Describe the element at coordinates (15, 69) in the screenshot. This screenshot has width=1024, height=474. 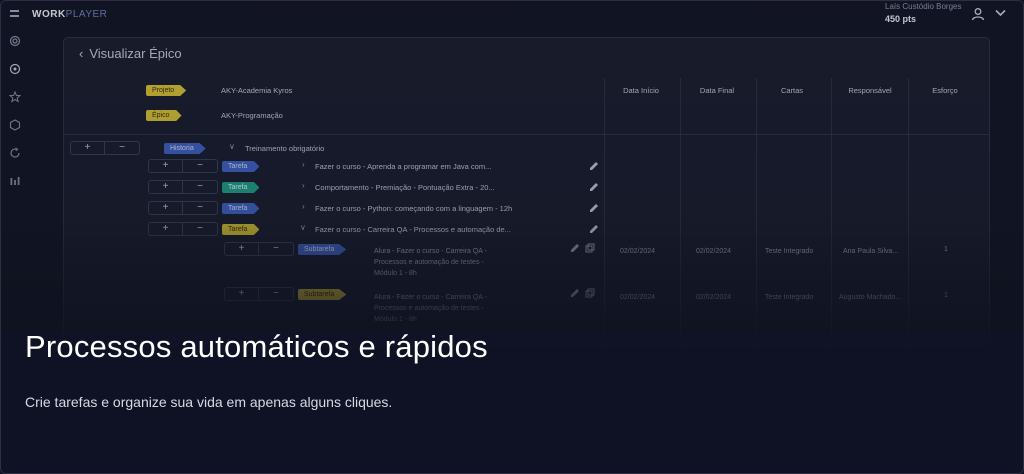
I see `compass-icon` at that location.